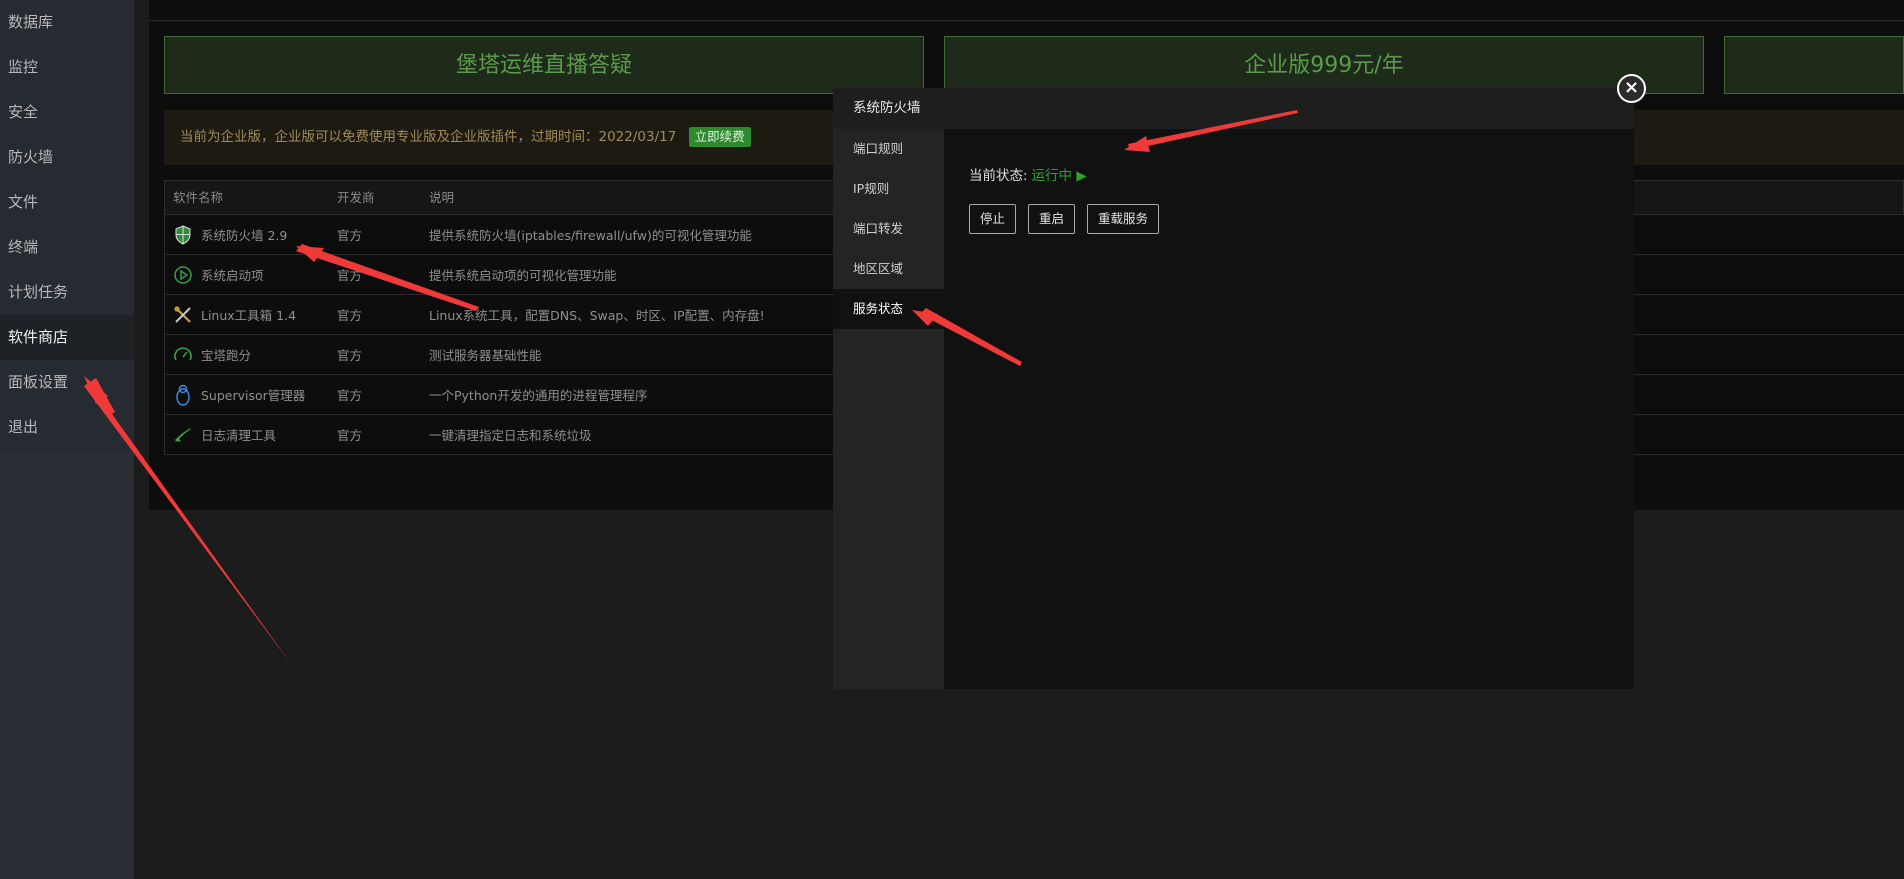  Describe the element at coordinates (198, 197) in the screenshot. I see `header-name: 软件名称` at that location.